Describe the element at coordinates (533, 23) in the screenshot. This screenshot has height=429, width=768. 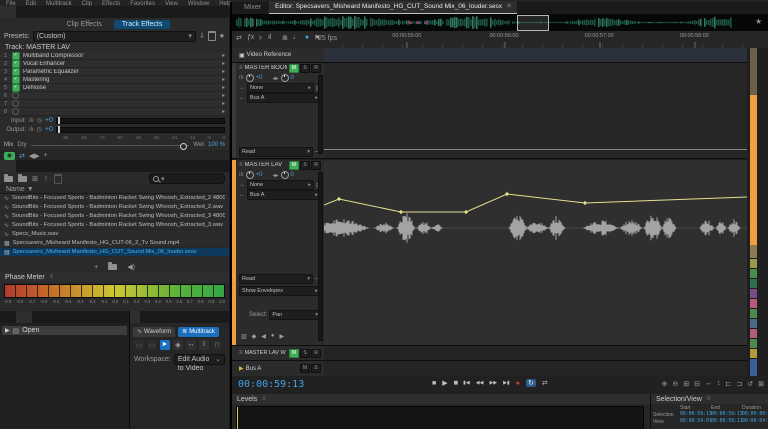
I see `overview-view-rectangle` at that location.